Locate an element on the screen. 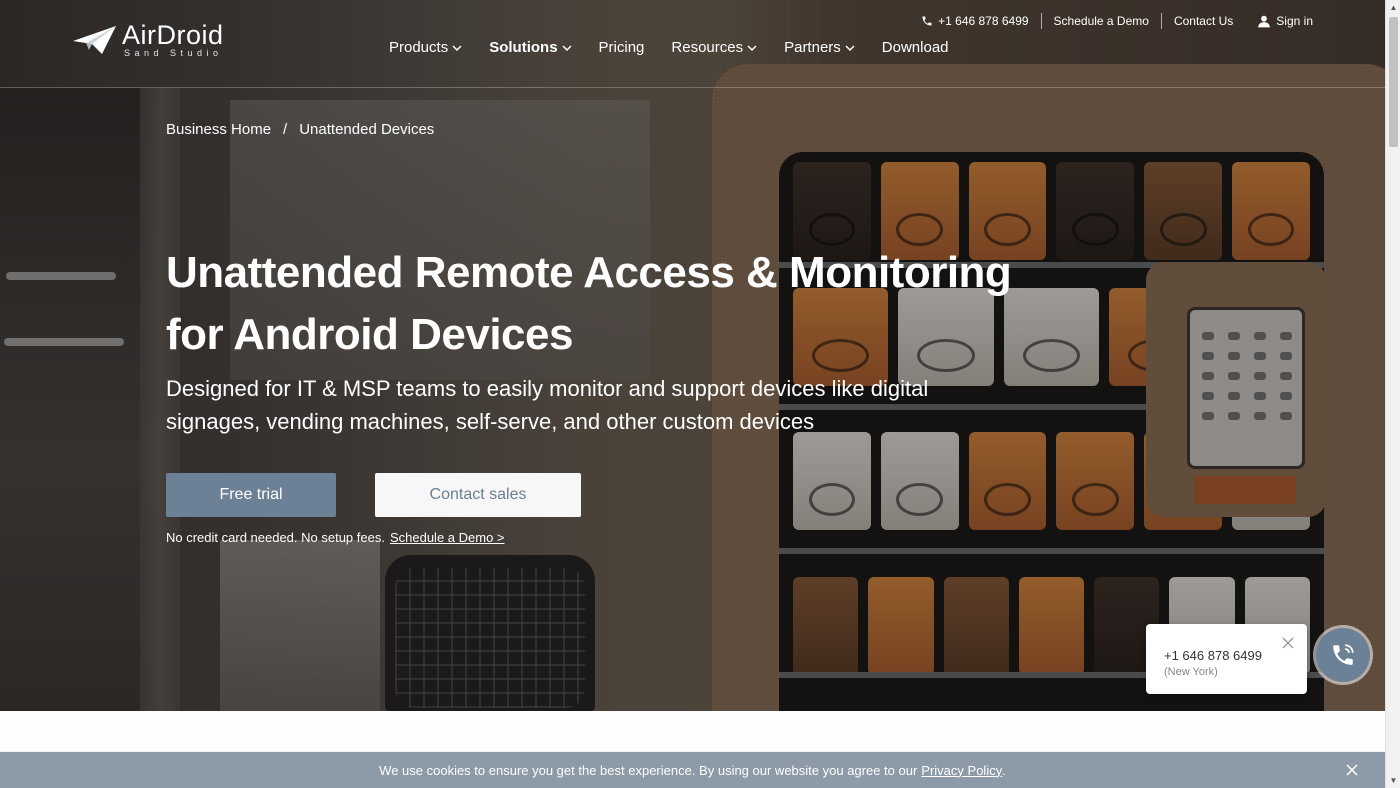 The image size is (1400, 788). call-button is located at coordinates (1343, 655).